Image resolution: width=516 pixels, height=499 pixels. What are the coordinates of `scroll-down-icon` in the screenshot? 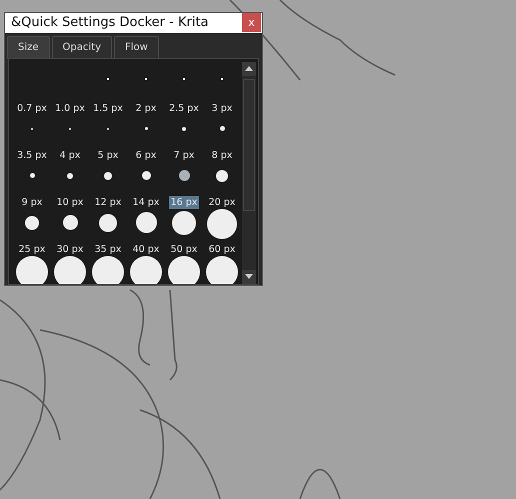 It's located at (249, 277).